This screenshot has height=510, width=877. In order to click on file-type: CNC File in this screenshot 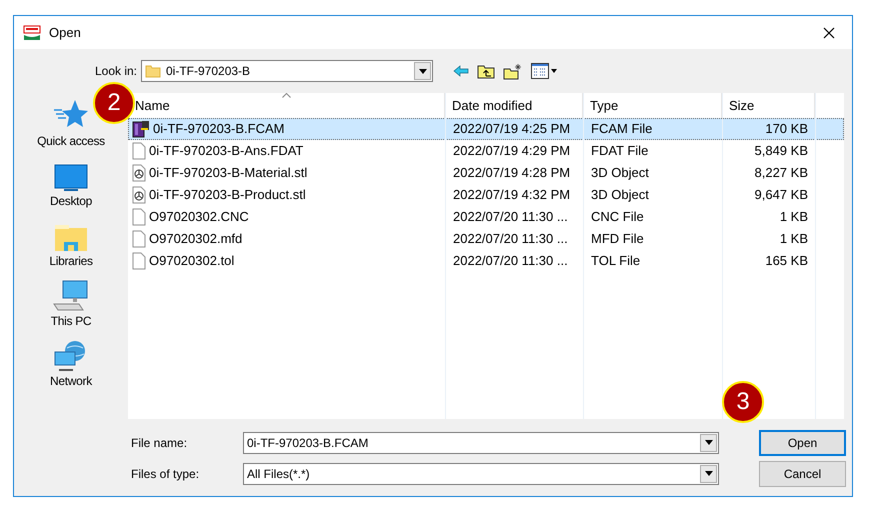, I will do `click(617, 217)`.